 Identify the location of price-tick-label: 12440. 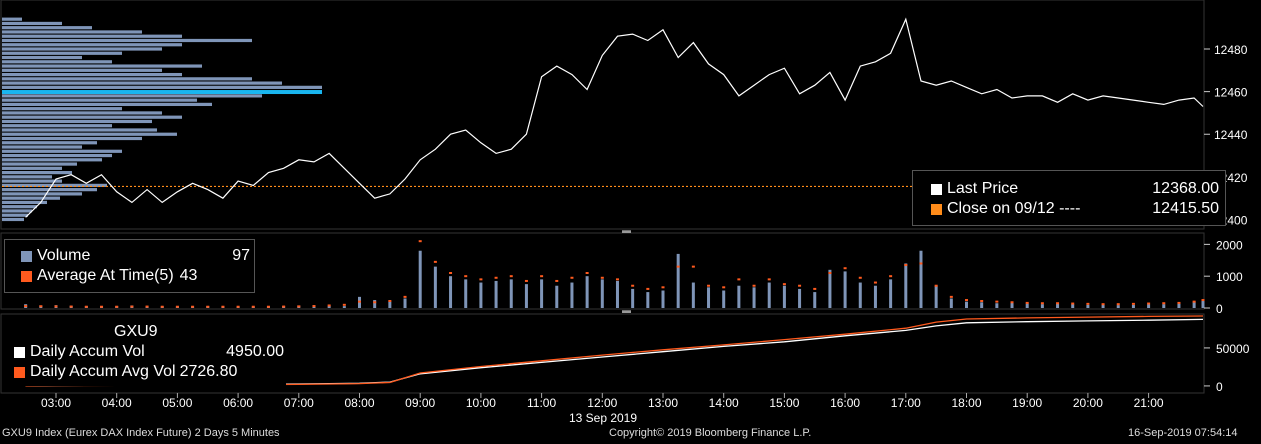
(1231, 135).